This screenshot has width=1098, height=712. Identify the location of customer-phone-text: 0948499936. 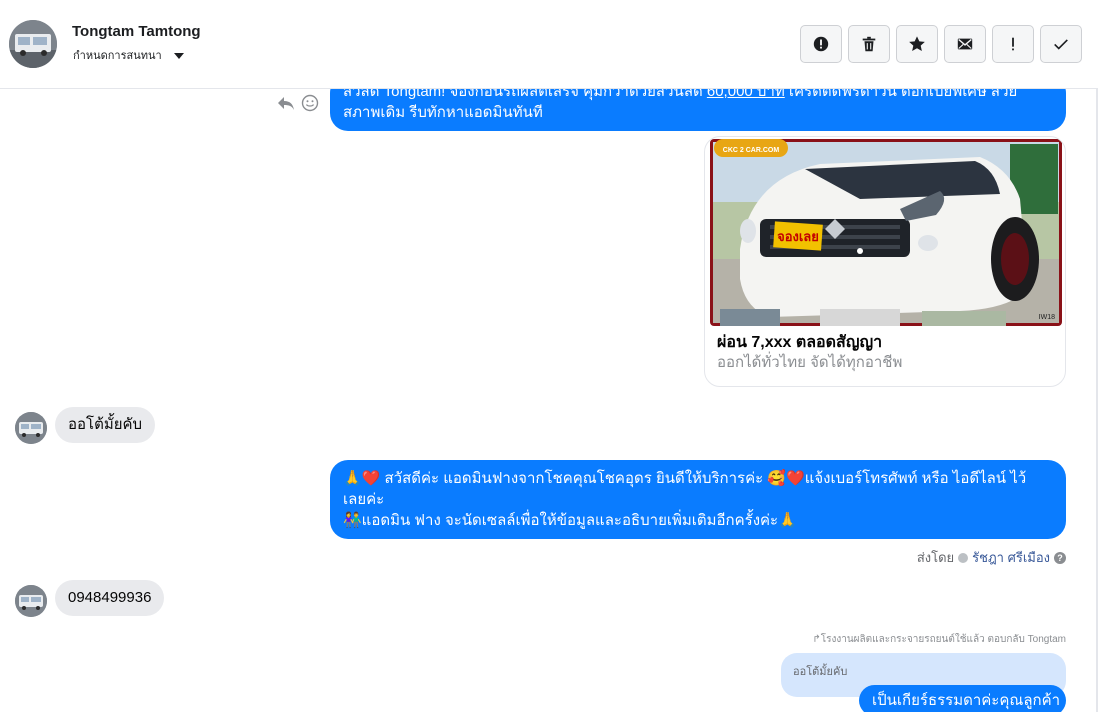
(110, 597).